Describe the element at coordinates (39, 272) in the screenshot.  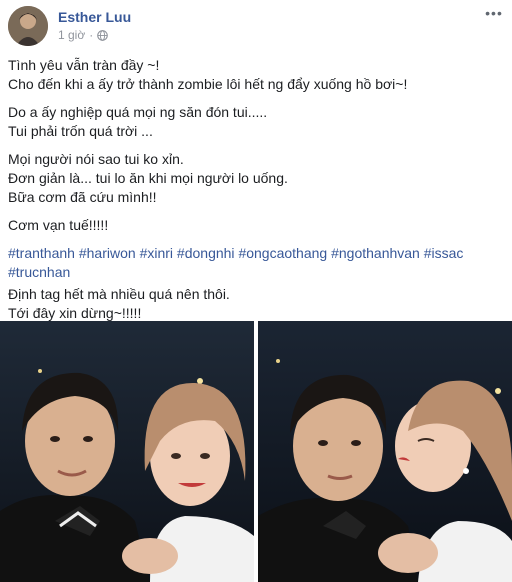
I see `hashtag-link: #trucnhan` at that location.